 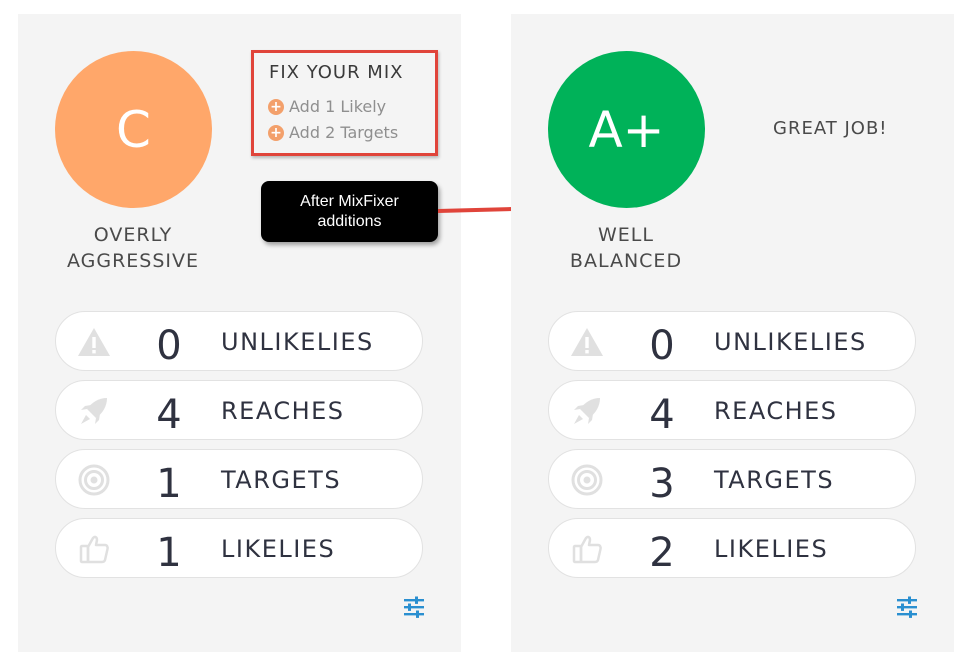 What do you see at coordinates (626, 248) in the screenshot?
I see `grade-label: WELL BALANCED` at bounding box center [626, 248].